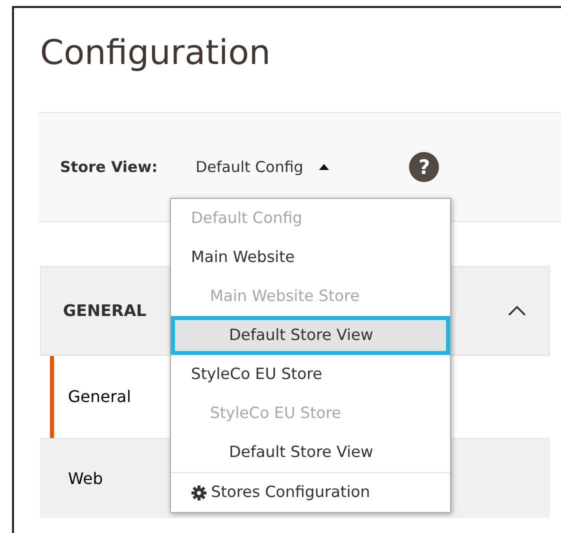  Describe the element at coordinates (155, 53) in the screenshot. I see `page-title: Configuration` at that location.